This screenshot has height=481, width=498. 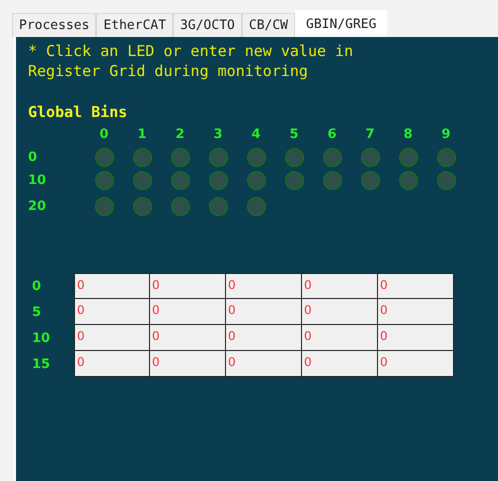 I want to click on tab: EtherCAT, so click(x=135, y=25).